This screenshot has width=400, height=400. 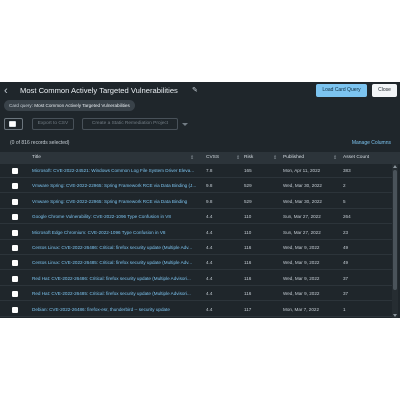 I want to click on caret-down-icon, so click(x=185, y=124).